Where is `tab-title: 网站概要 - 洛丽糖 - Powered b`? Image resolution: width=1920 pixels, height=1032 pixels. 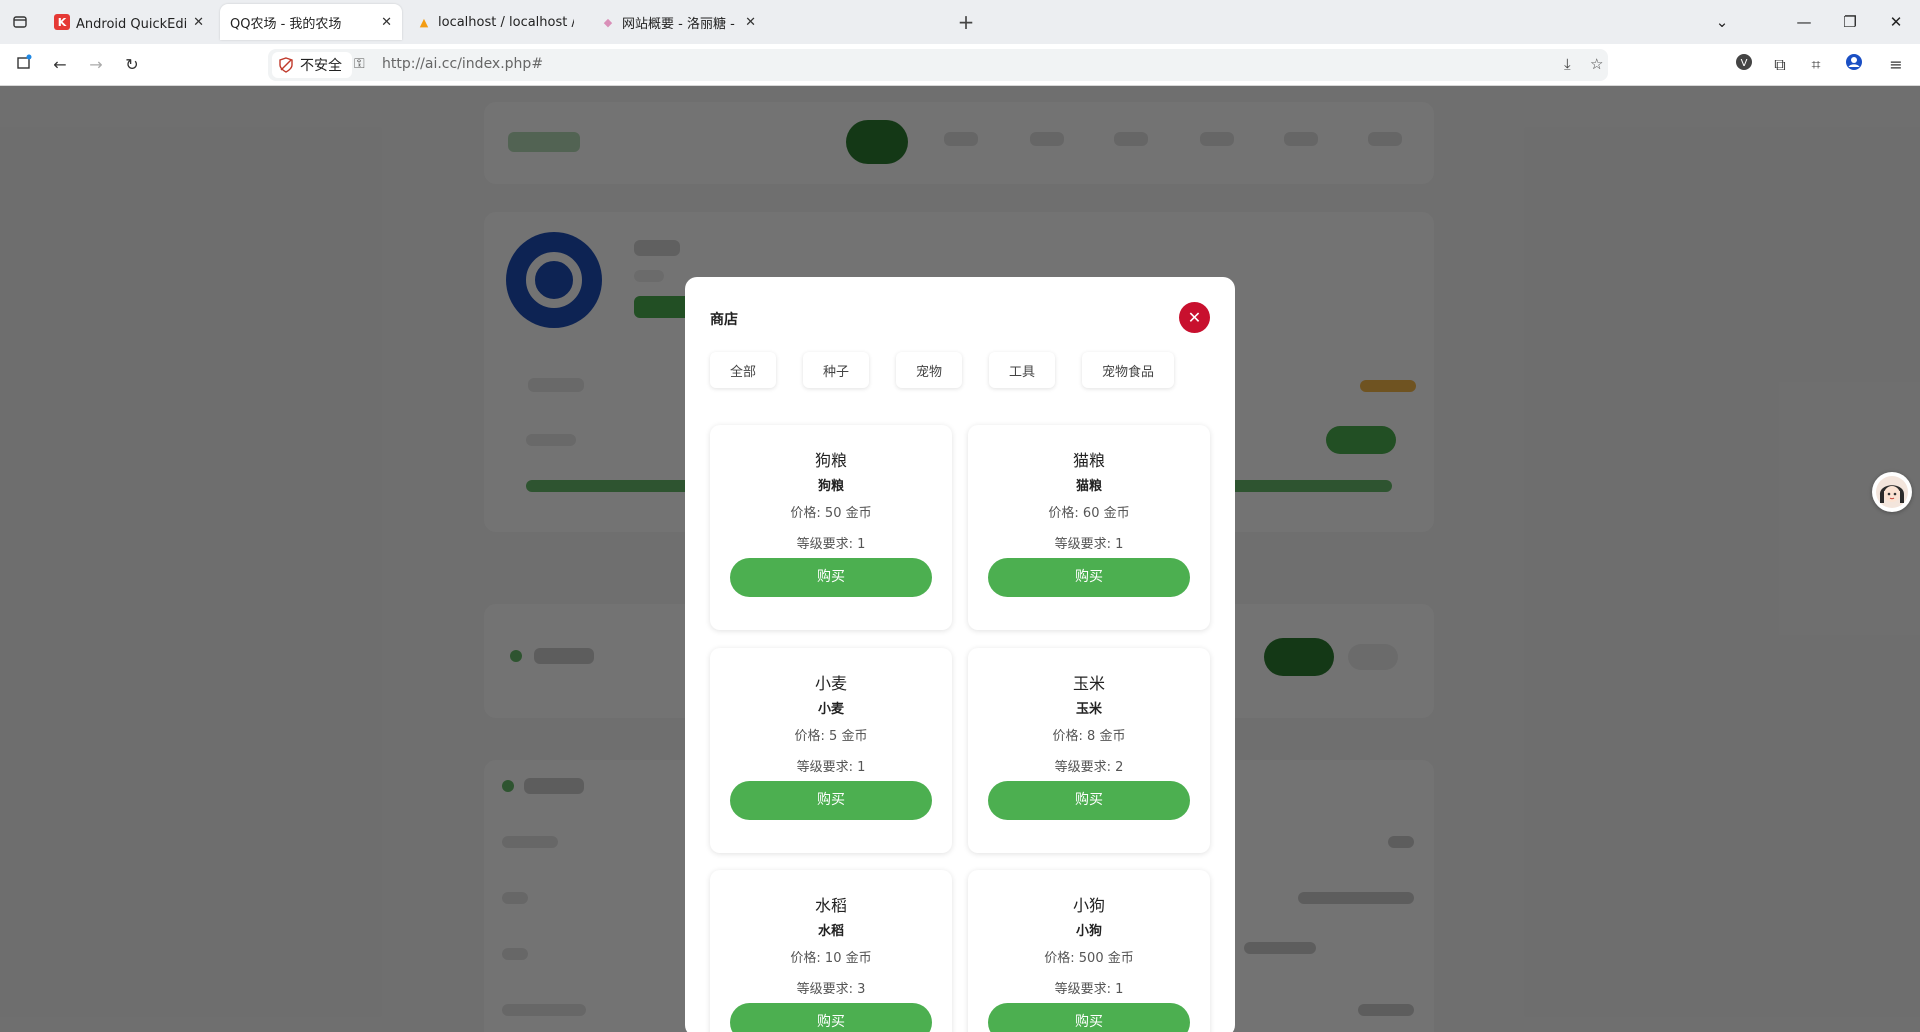 tab-title: 网站概要 - 洛丽糖 - Powered b is located at coordinates (680, 24).